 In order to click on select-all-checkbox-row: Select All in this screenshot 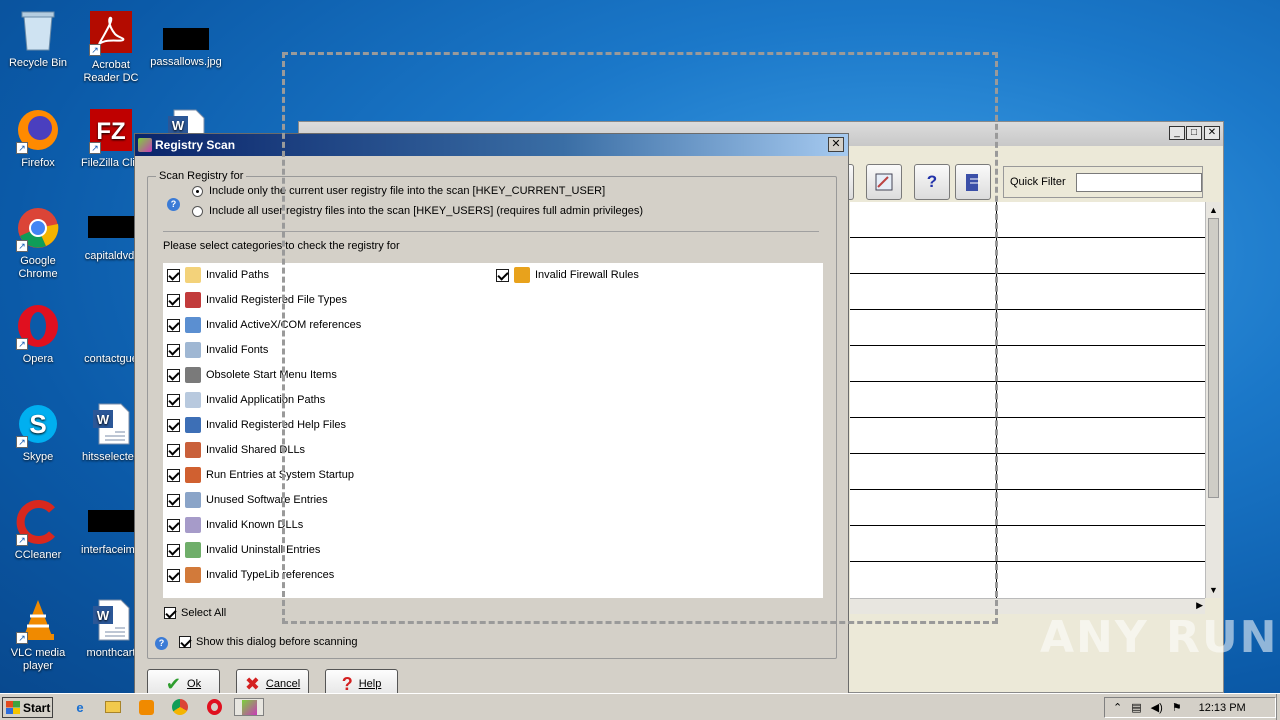, I will do `click(195, 613)`.